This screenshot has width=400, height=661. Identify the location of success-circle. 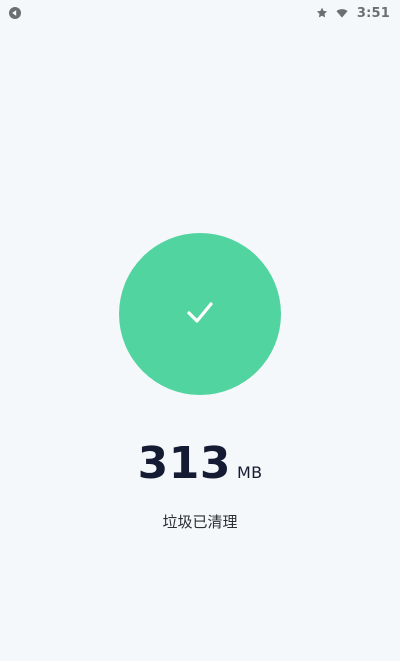
(200, 314).